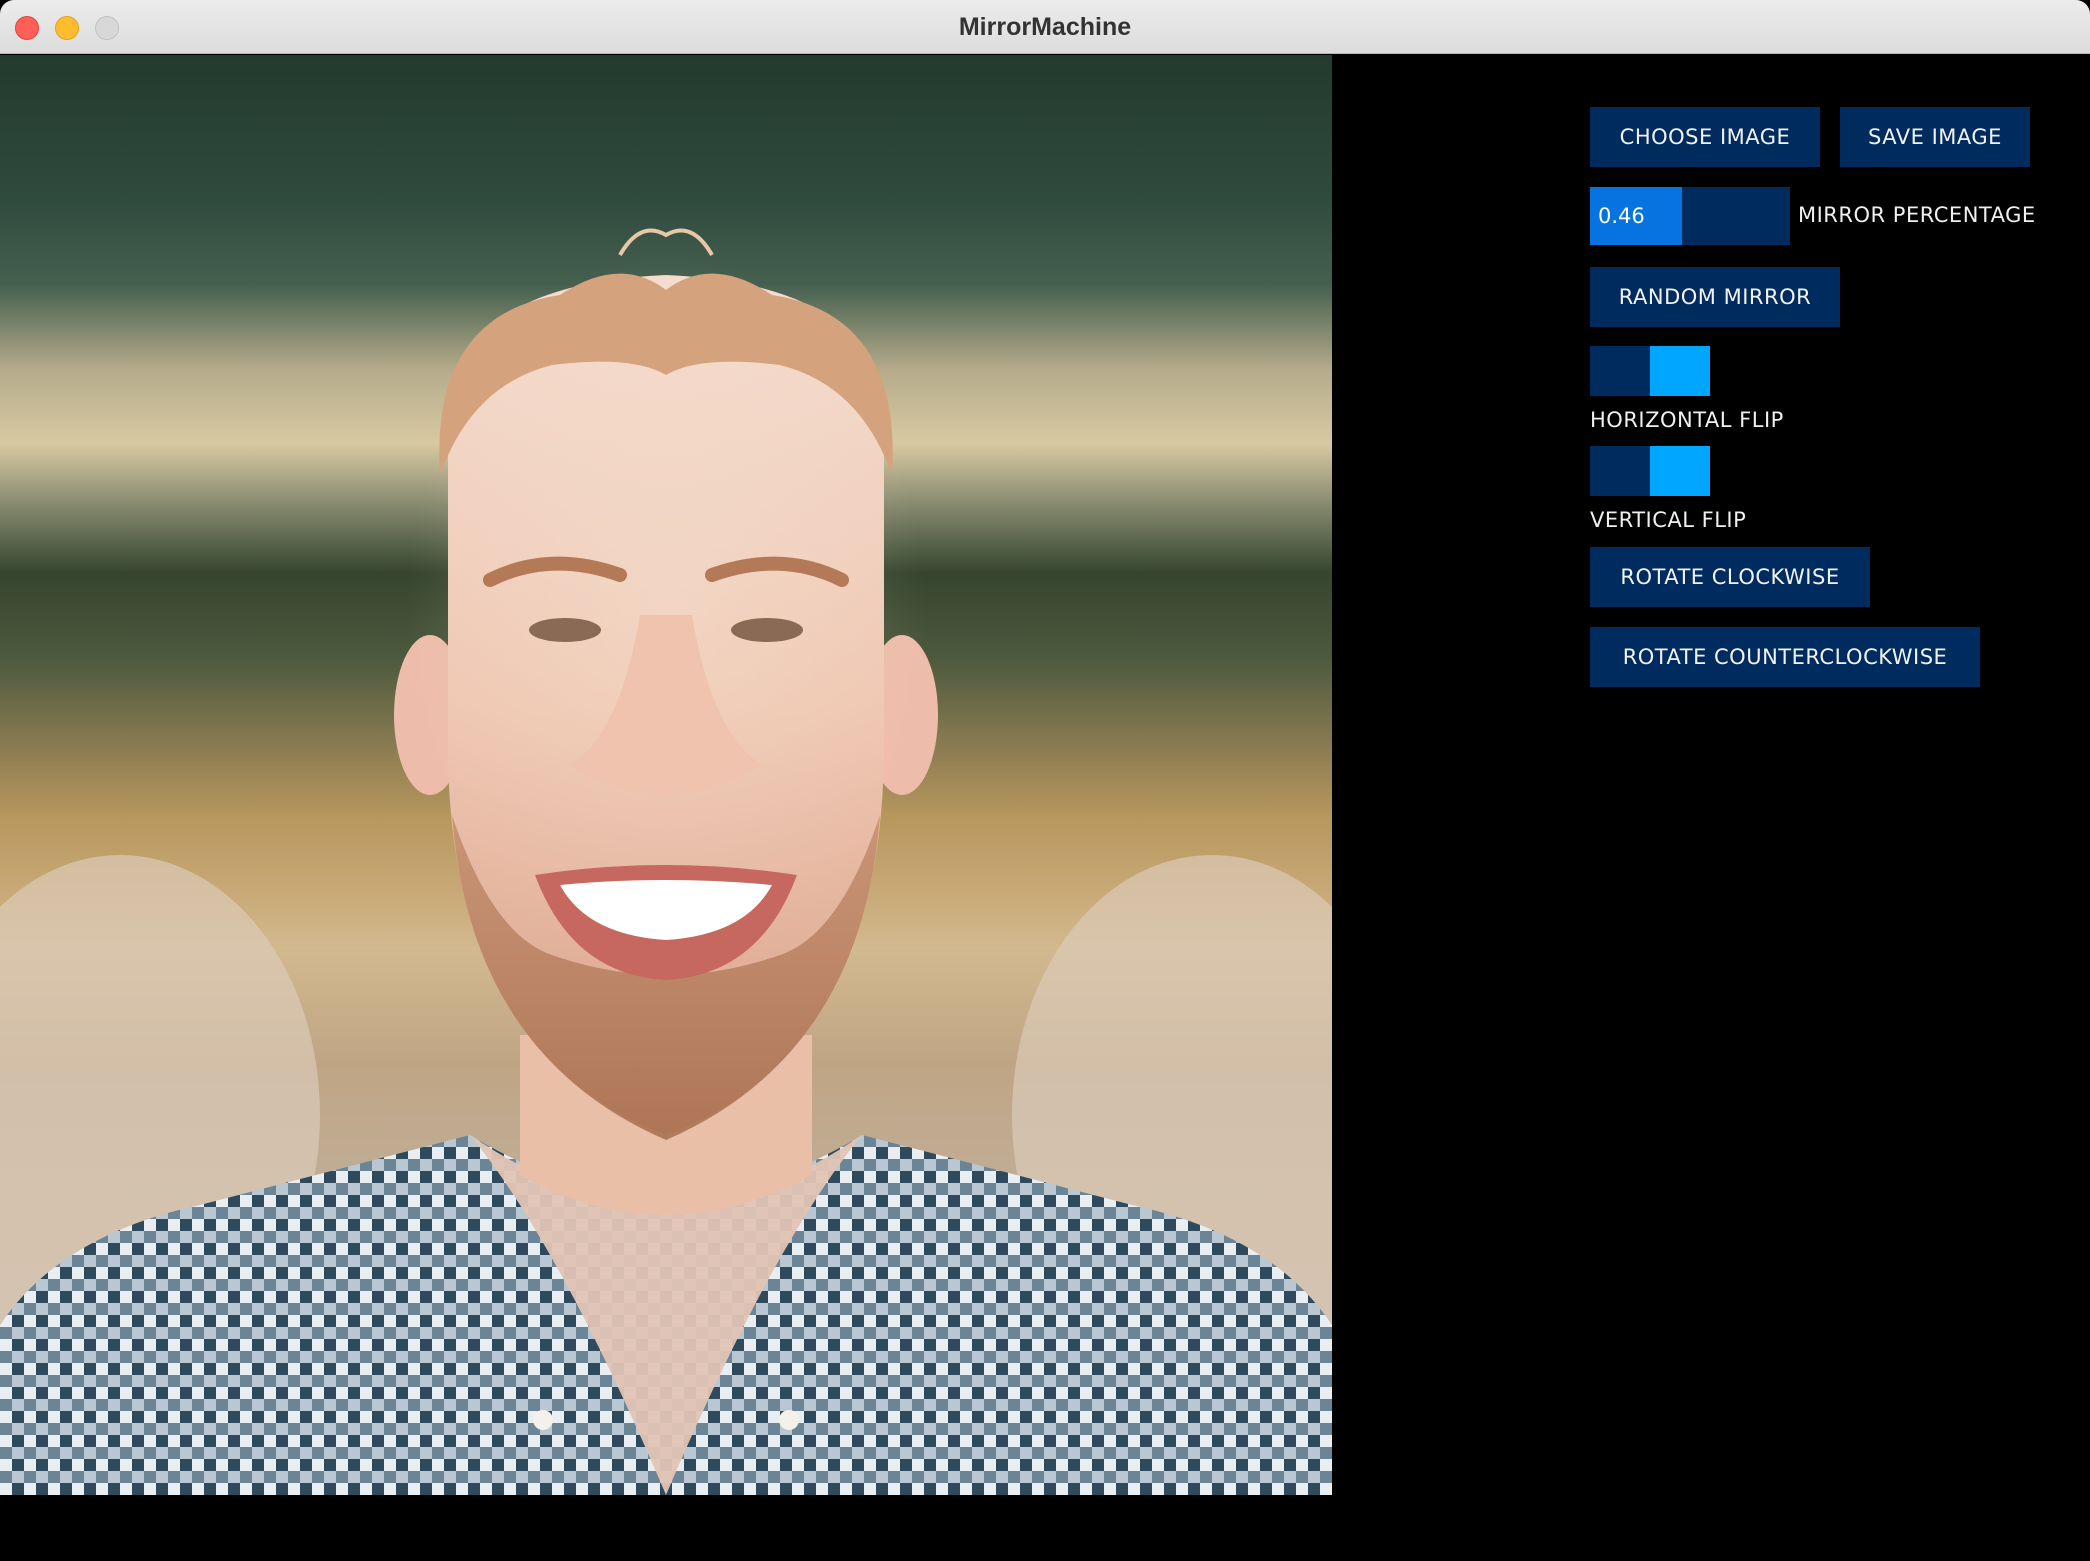 The image size is (2090, 1561). Describe the element at coordinates (1668, 520) in the screenshot. I see `vertical-flip-label: VERTICAL FLIP` at that location.